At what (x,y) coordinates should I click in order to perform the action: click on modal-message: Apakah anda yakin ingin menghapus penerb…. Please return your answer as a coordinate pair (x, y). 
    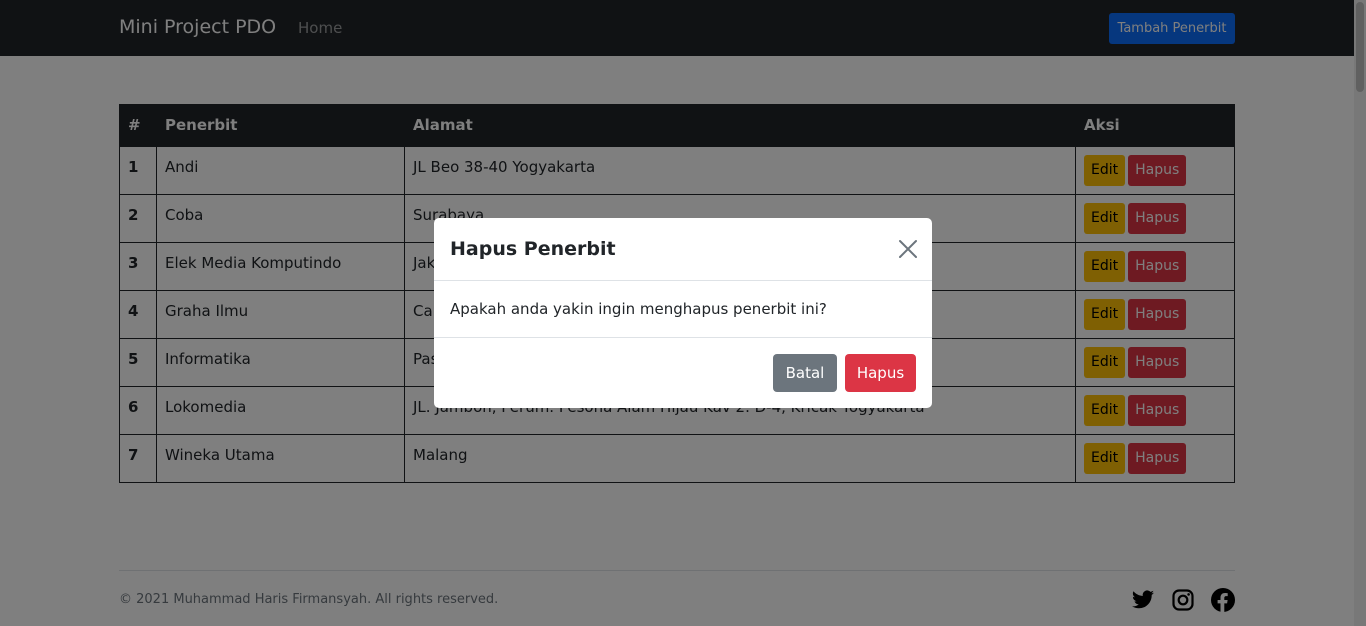
    Looking at the image, I should click on (638, 309).